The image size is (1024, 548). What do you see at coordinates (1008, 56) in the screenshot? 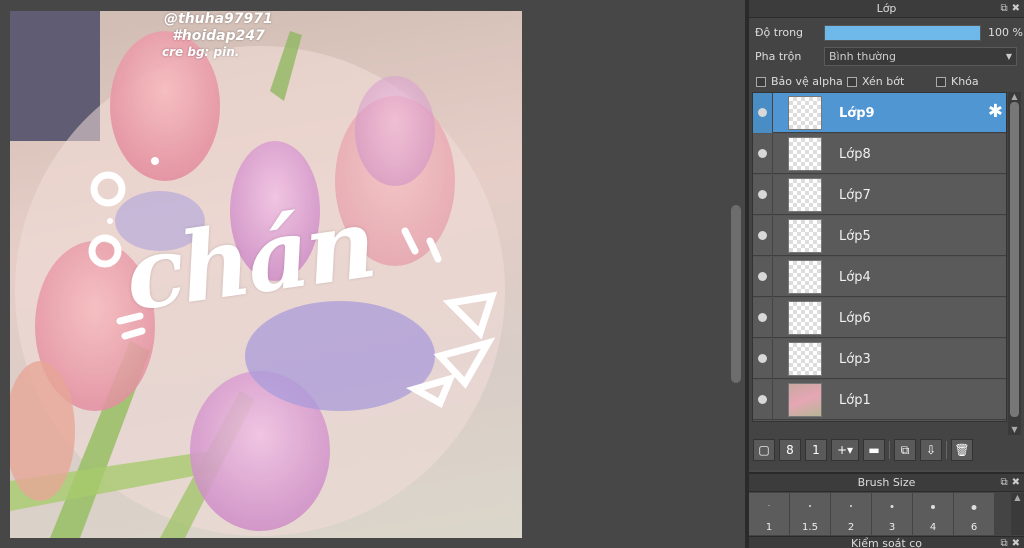
I see `chevron-down-icon: ▼` at bounding box center [1008, 56].